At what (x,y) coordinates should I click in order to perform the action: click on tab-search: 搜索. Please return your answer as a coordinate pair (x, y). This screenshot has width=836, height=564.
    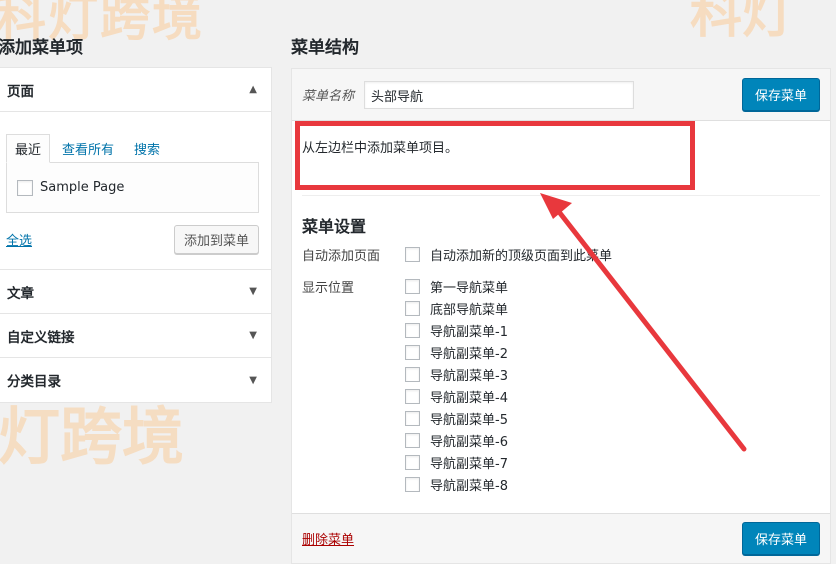
    Looking at the image, I should click on (147, 148).